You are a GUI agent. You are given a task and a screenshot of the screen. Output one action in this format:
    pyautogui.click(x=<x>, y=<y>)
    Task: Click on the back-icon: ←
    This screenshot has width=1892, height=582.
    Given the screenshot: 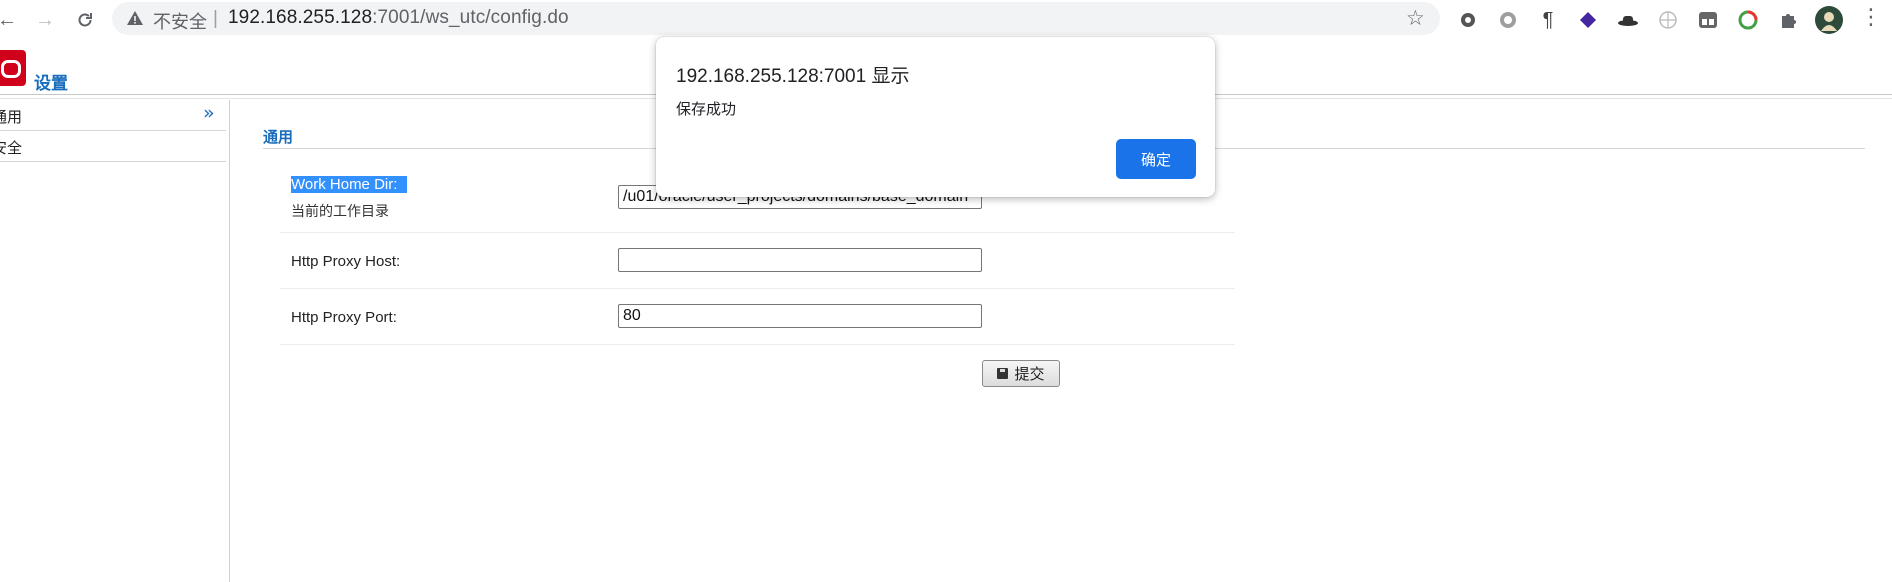 What is the action you would take?
    pyautogui.click(x=10, y=20)
    